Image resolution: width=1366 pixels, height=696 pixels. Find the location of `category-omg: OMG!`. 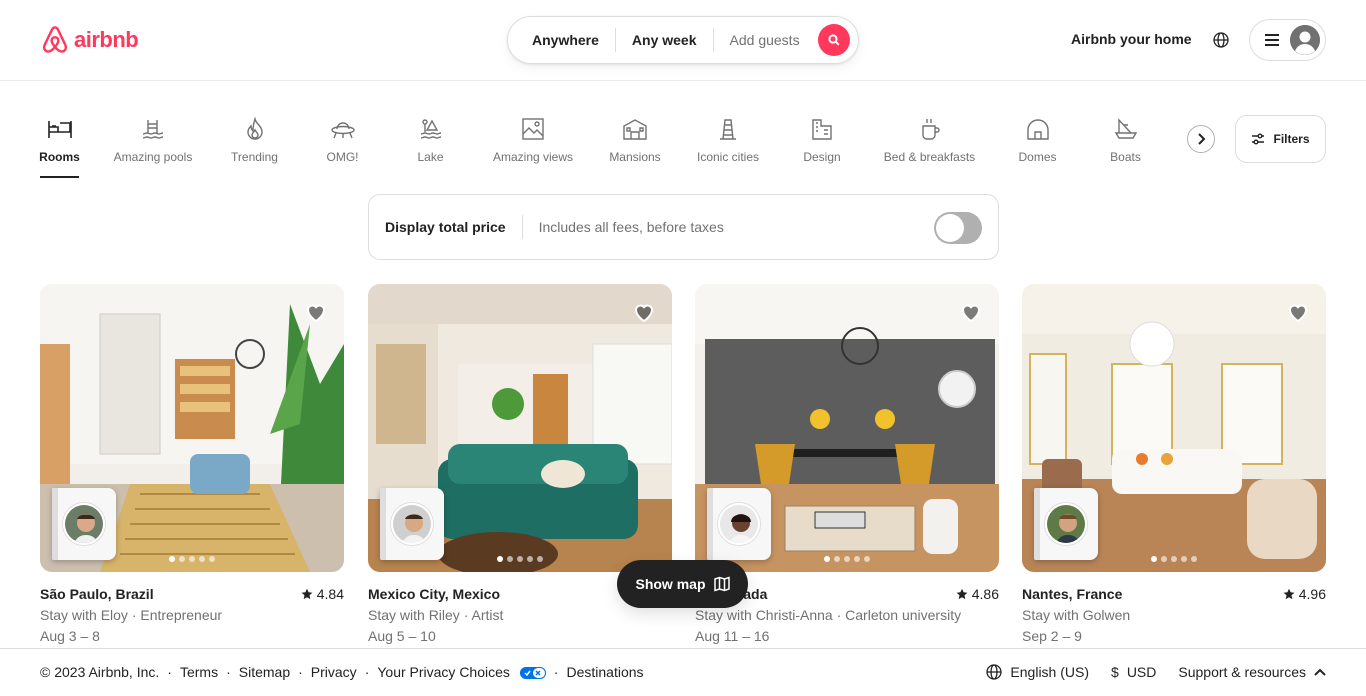

category-omg: OMG! is located at coordinates (342, 141).